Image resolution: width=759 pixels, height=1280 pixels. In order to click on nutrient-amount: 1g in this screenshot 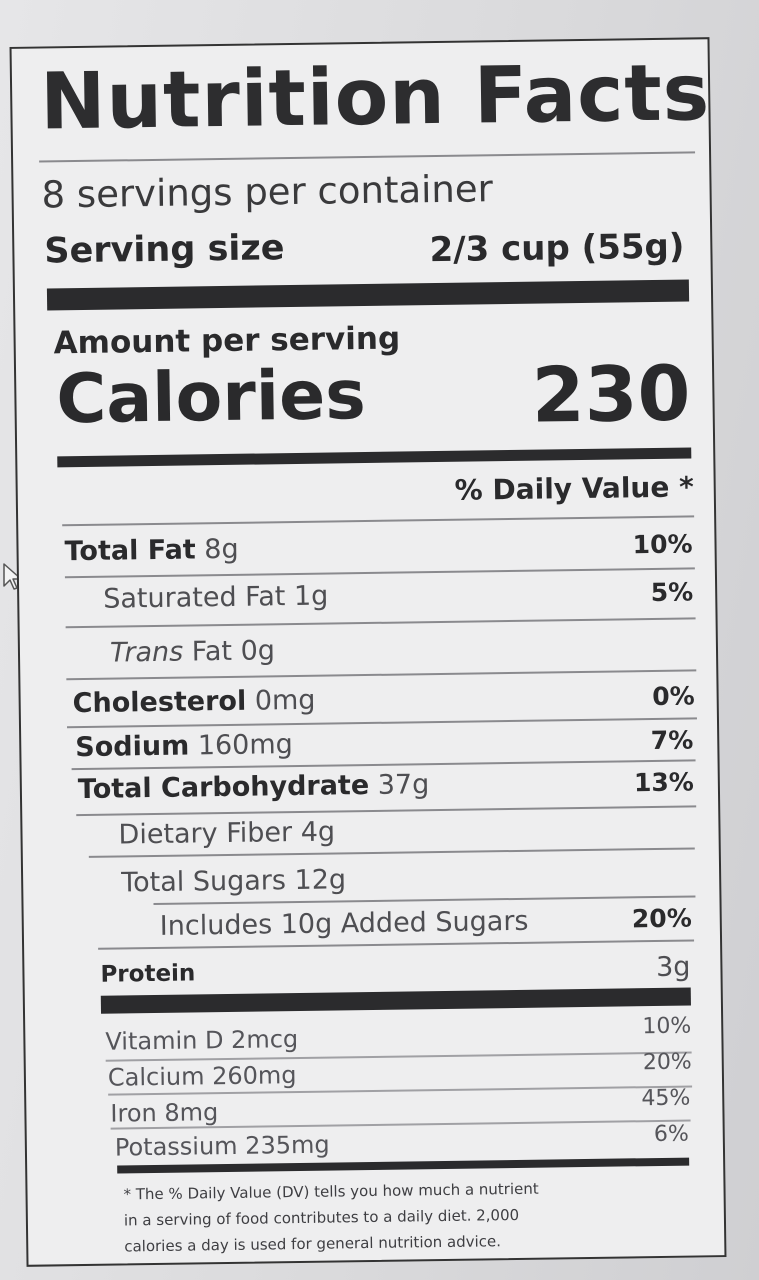, I will do `click(311, 596)`.